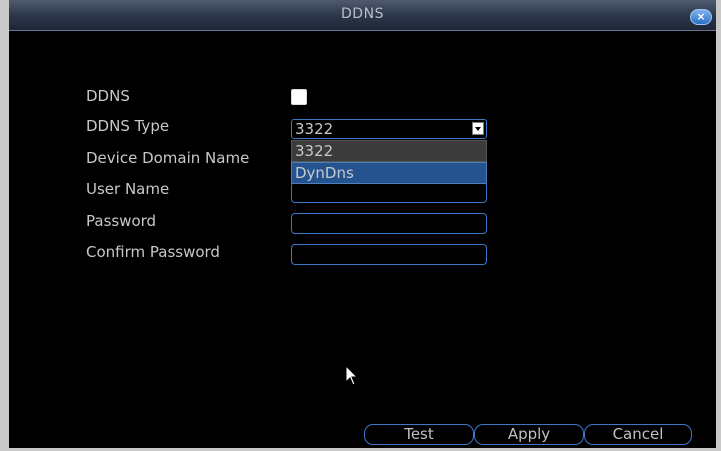  I want to click on ddns-label: DDNS, so click(108, 96).